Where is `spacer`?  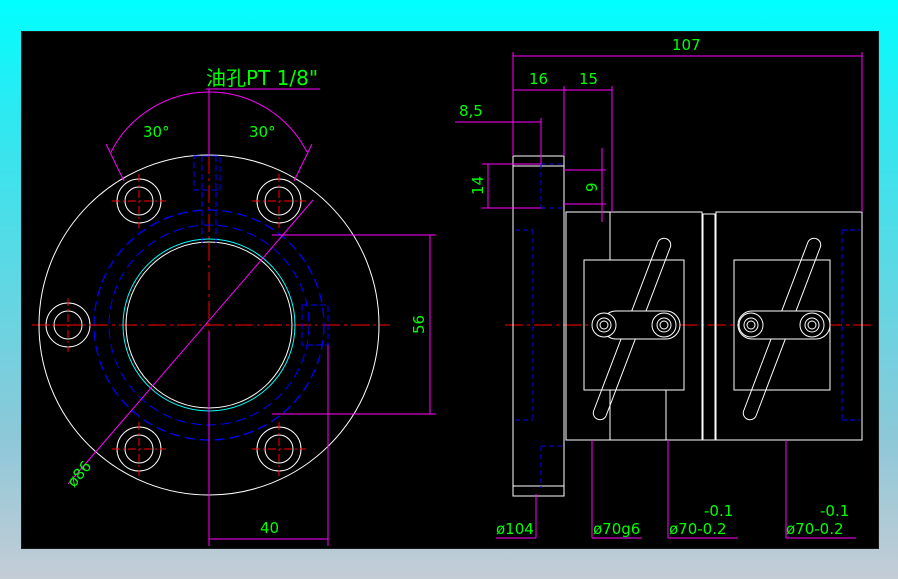
spacer is located at coordinates (709, 327).